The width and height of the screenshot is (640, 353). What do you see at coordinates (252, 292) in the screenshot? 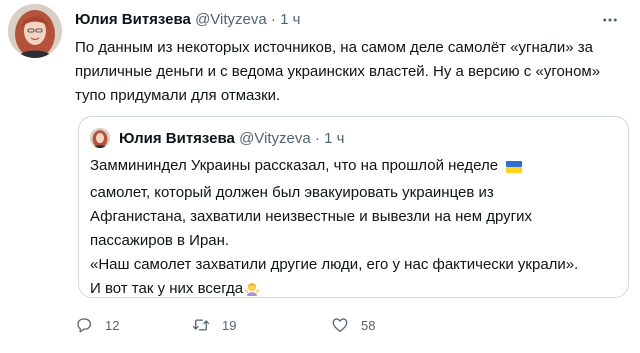
I see `woman-shrugging-icon` at bounding box center [252, 292].